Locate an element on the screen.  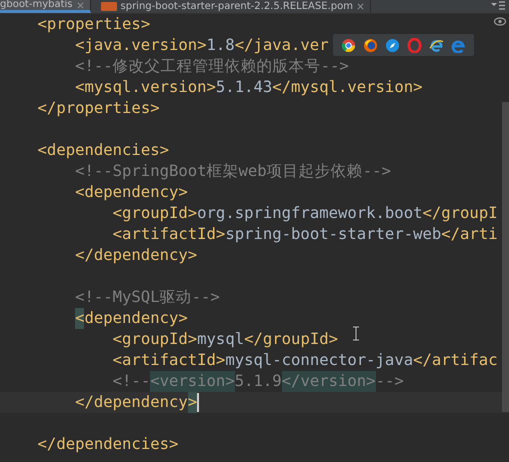
file-tab: spring-boot-starter-parent-2.2.5.RELEASE.pom is located at coordinates (230, 6).